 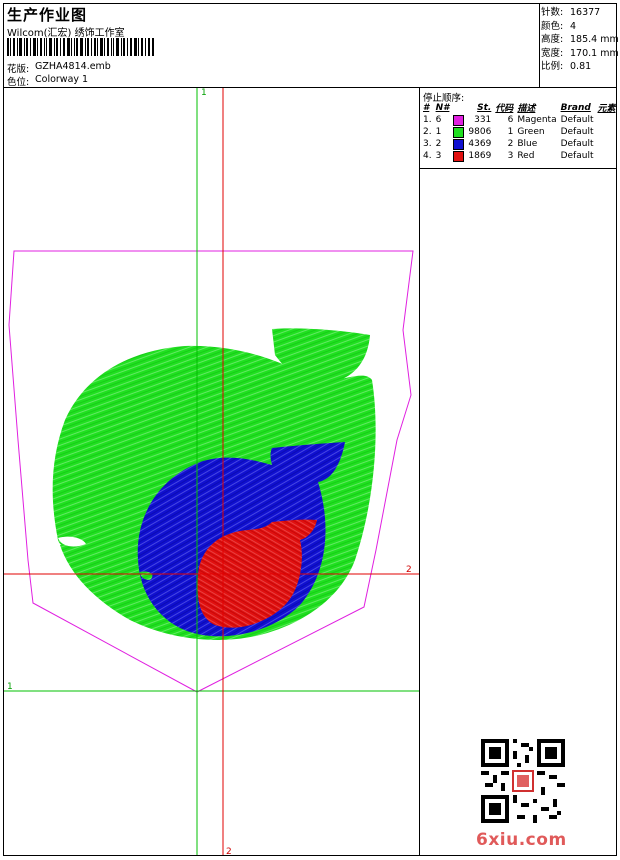 I want to click on swatch-magenta, so click(x=459, y=120).